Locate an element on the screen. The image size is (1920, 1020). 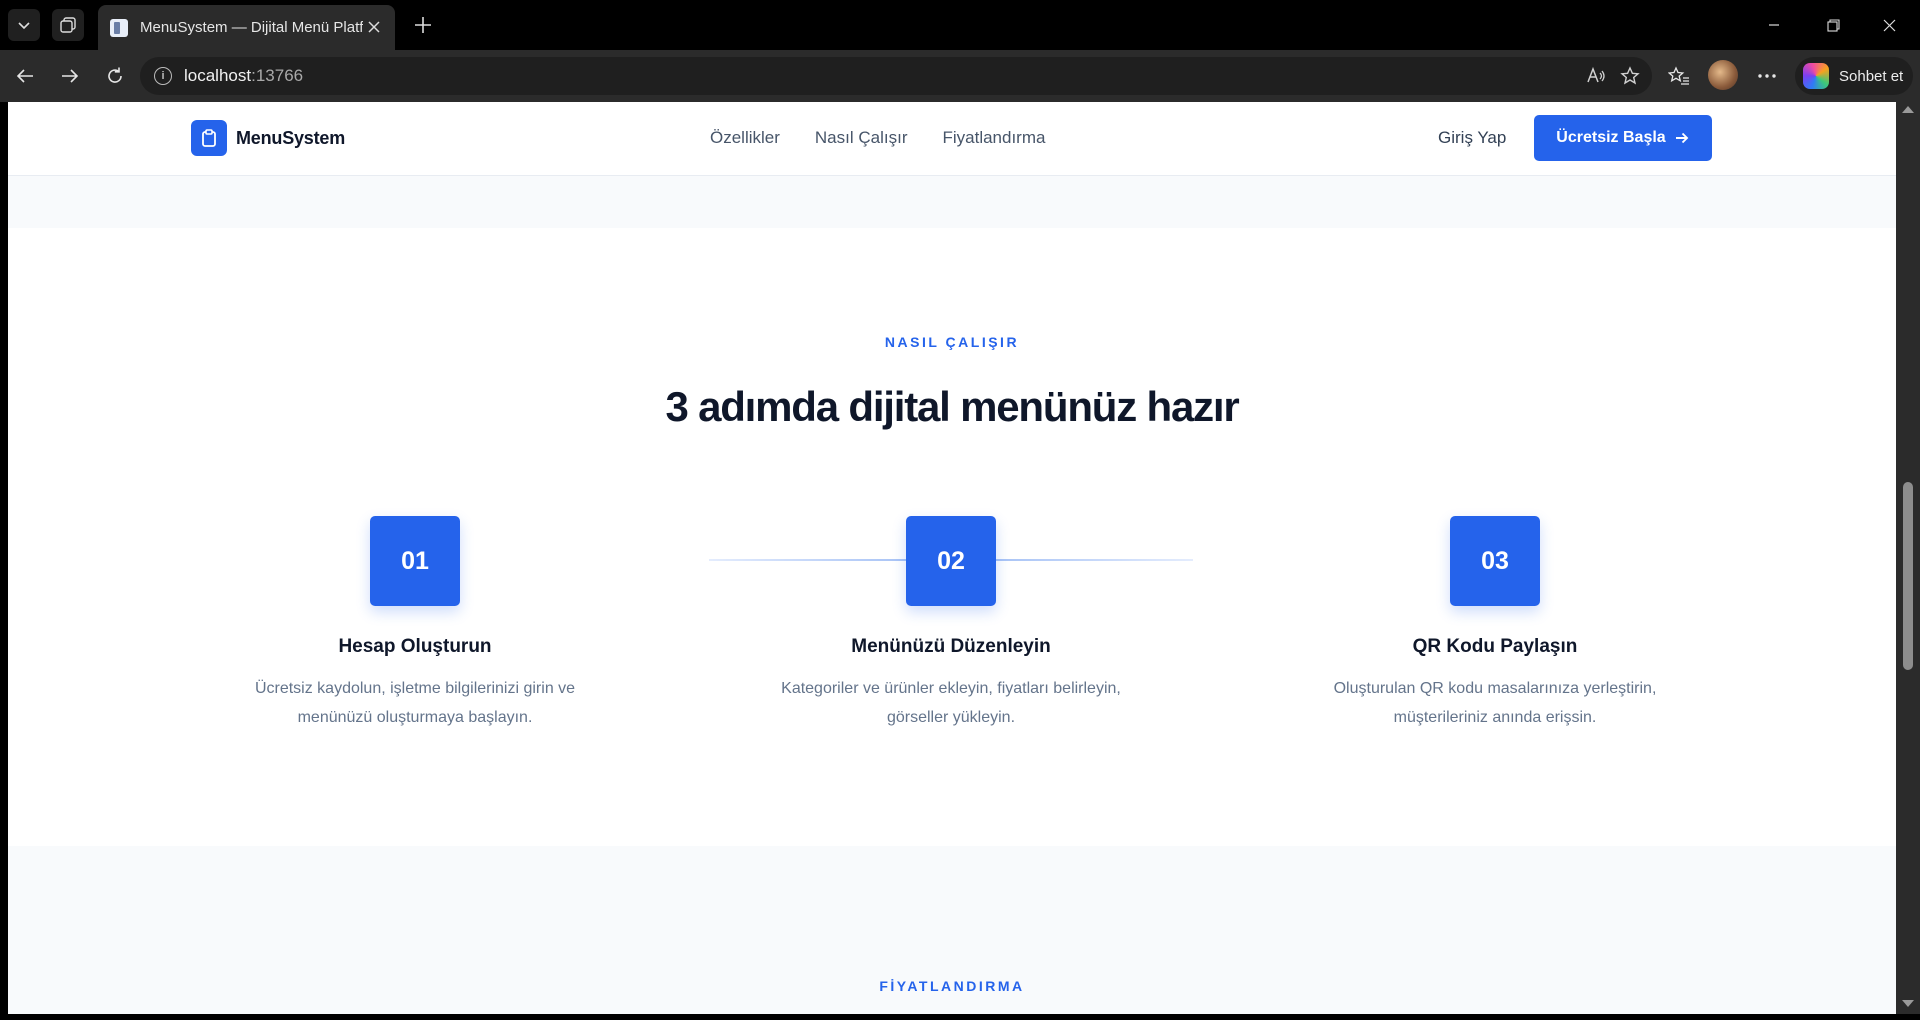
workspaces-button is located at coordinates (68, 25).